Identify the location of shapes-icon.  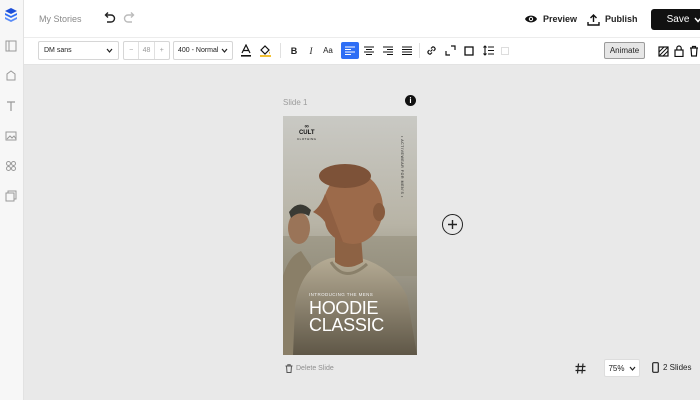
(11, 76).